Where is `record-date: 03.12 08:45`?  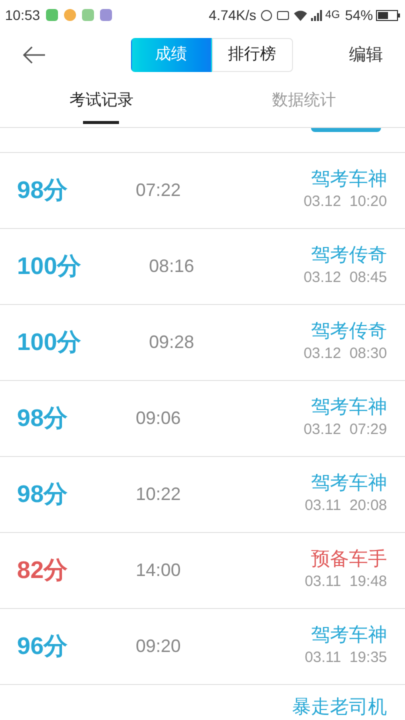 record-date: 03.12 08:45 is located at coordinates (345, 278).